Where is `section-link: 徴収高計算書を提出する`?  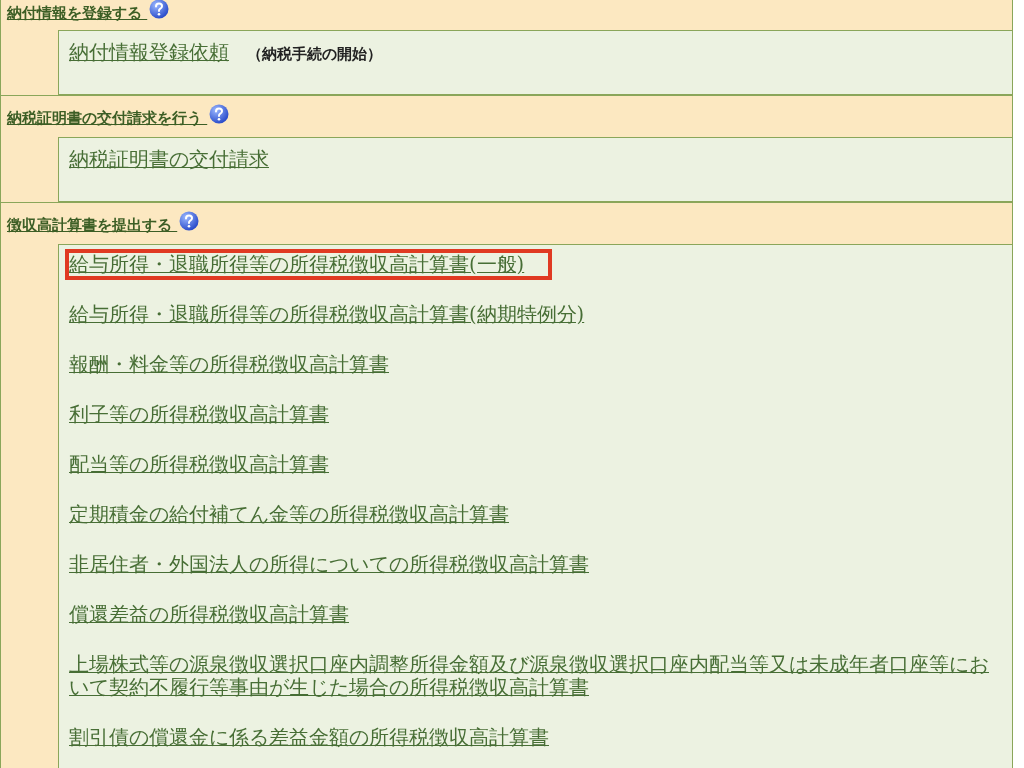
section-link: 徴収高計算書を提出する is located at coordinates (92, 225).